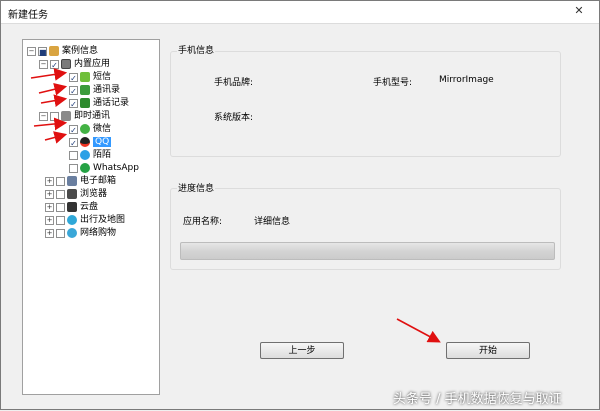 The height and width of the screenshot is (411, 600). What do you see at coordinates (54, 100) in the screenshot?
I see `arrow-call-log` at bounding box center [54, 100].